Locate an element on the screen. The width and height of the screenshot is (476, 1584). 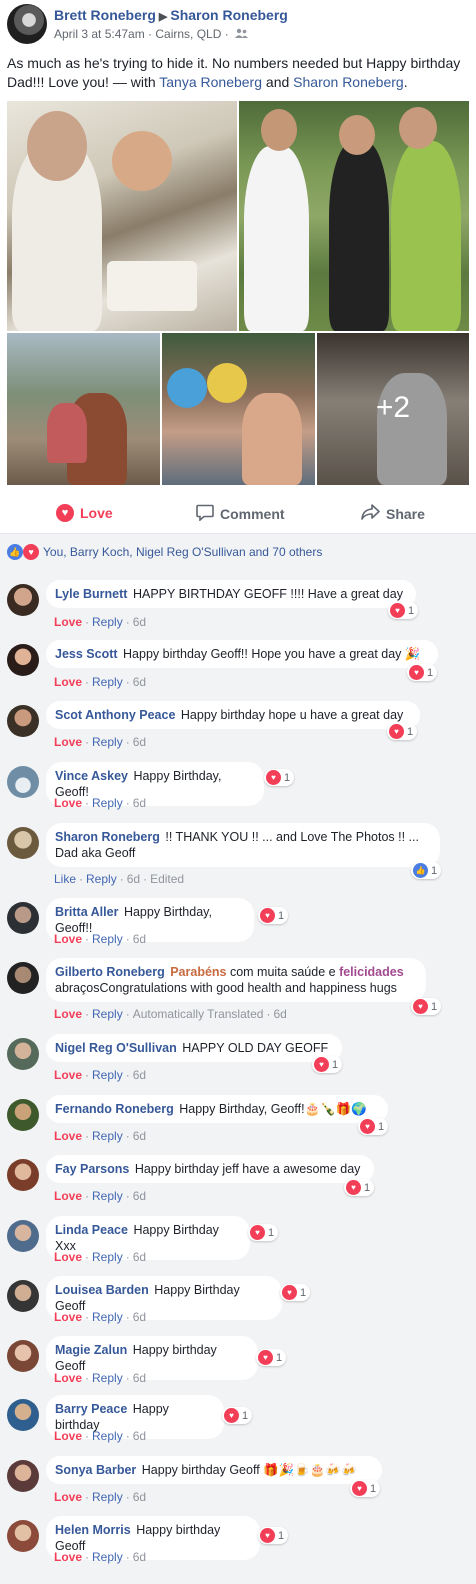
tagged-user-link: Tanya Roneberg is located at coordinates (210, 82).